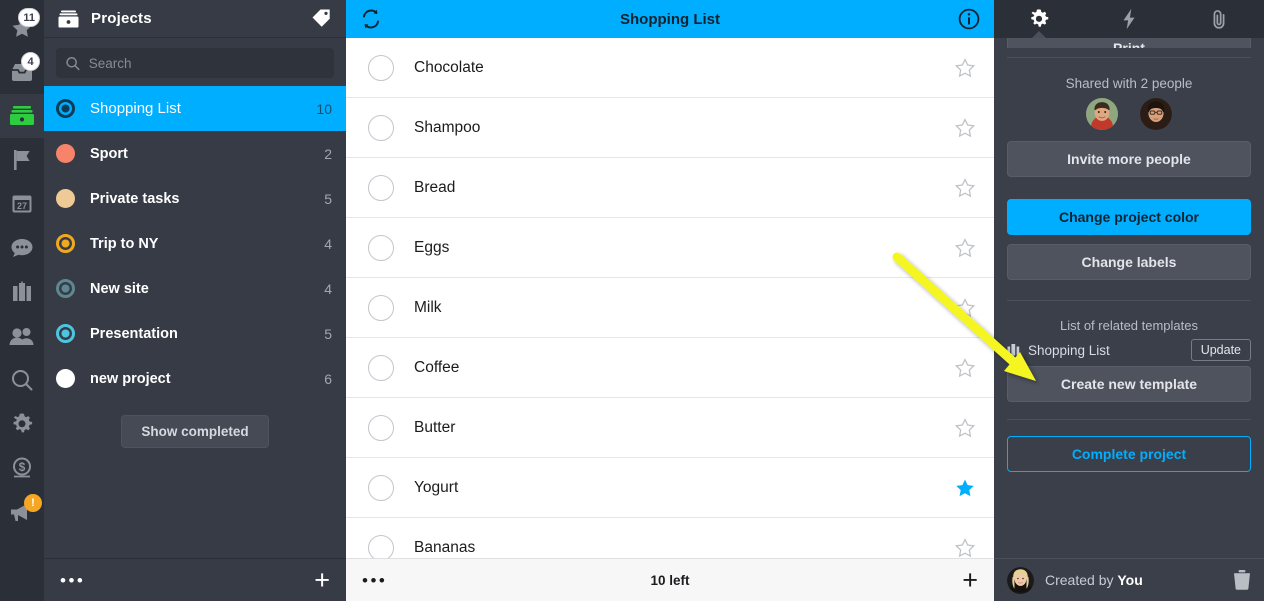  Describe the element at coordinates (195, 153) in the screenshot. I see `sidebar-item-sport: Sport 2` at that location.